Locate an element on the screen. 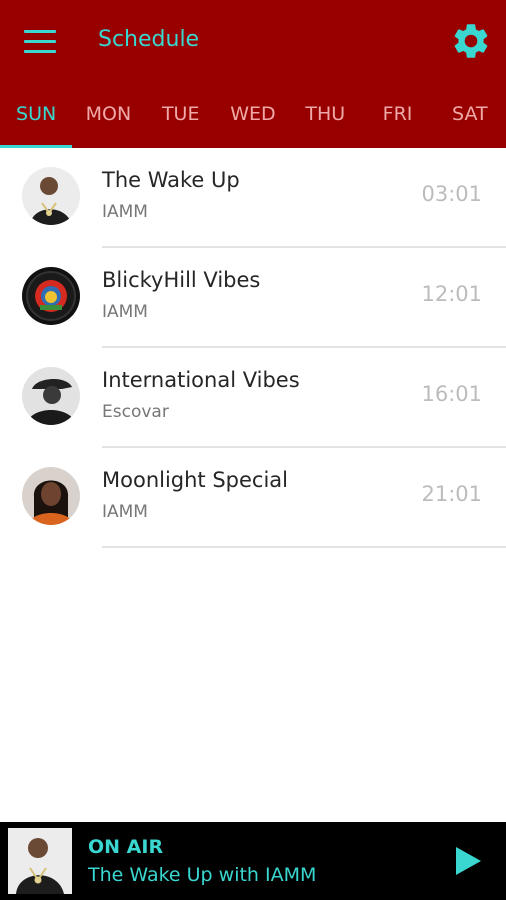  gear-icon is located at coordinates (471, 41).